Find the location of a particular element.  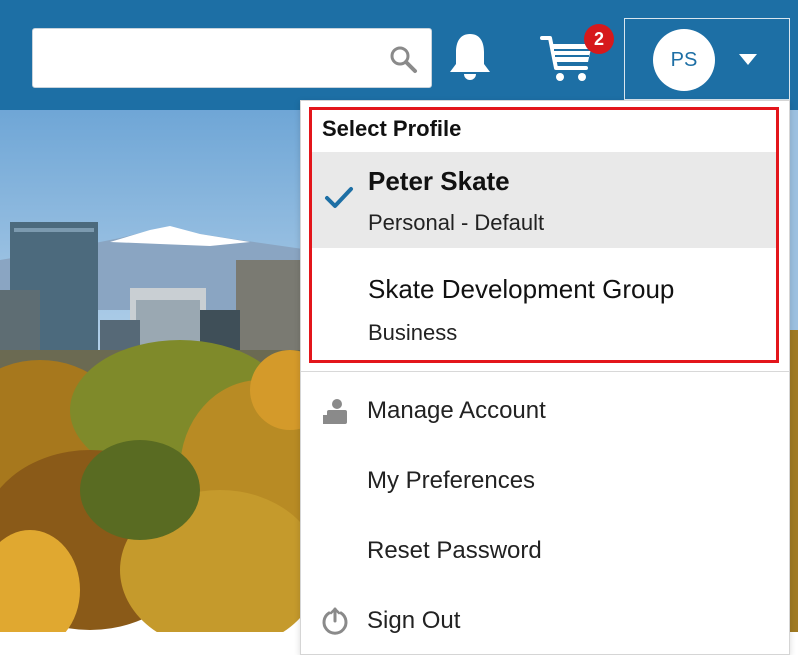

avatar: PS is located at coordinates (684, 60).